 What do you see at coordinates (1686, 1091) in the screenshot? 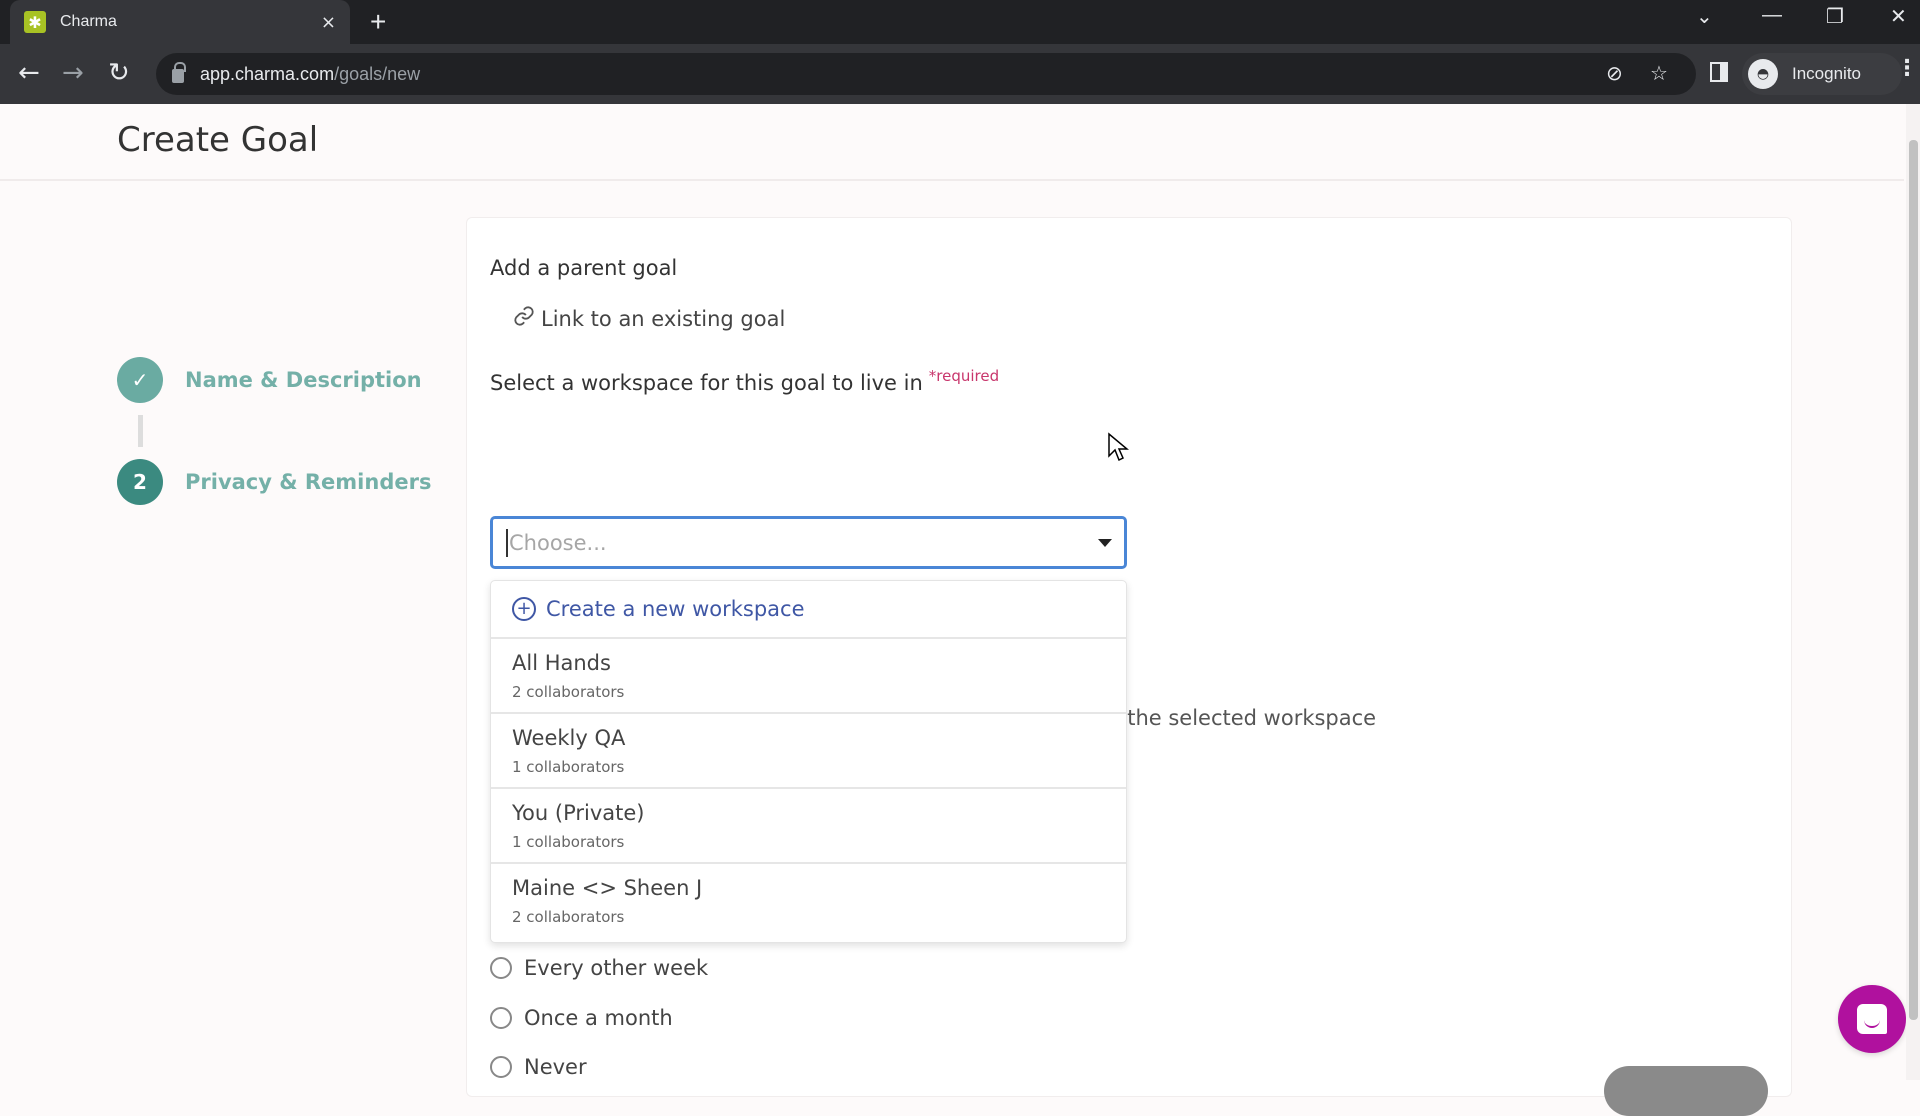
I see `create-goal-button` at bounding box center [1686, 1091].